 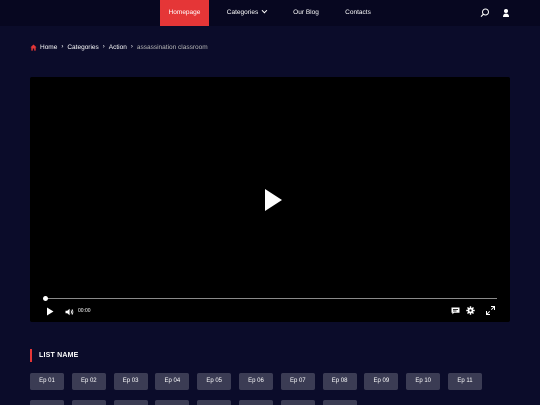 I want to click on episode-button: Ep 03, so click(x=130, y=381).